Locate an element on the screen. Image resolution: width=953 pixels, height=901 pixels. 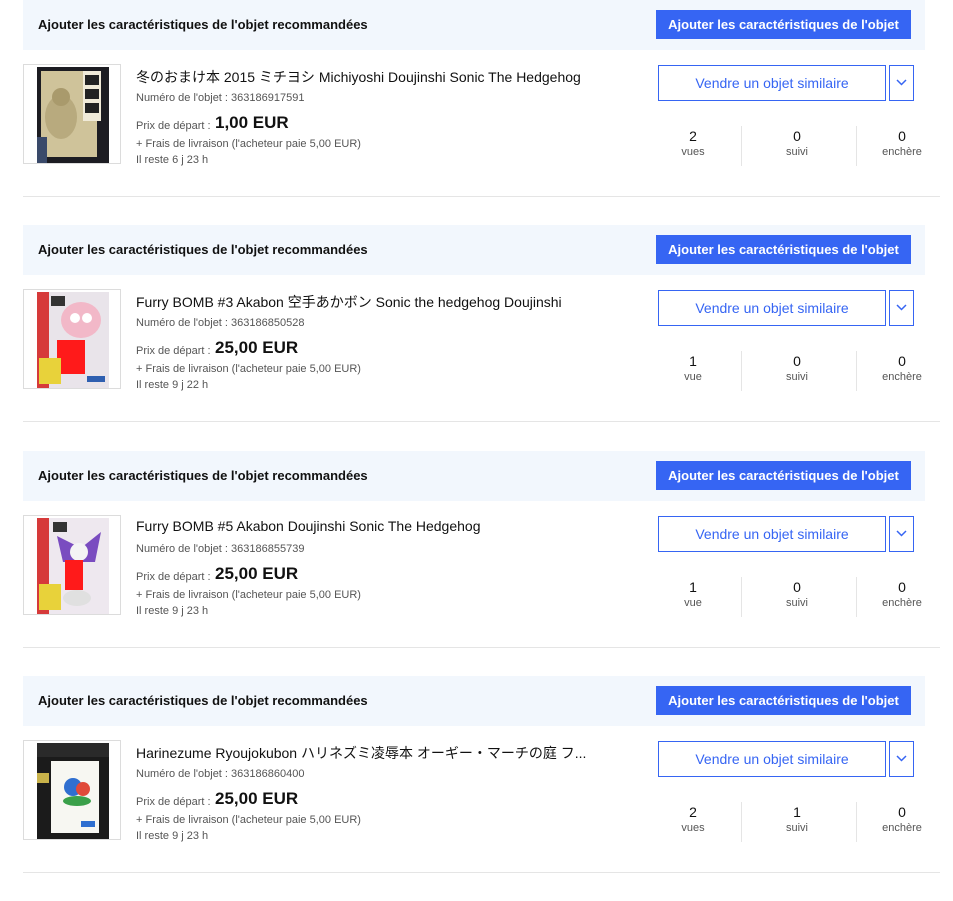
item-price: 1,00 EUR is located at coordinates (252, 122).